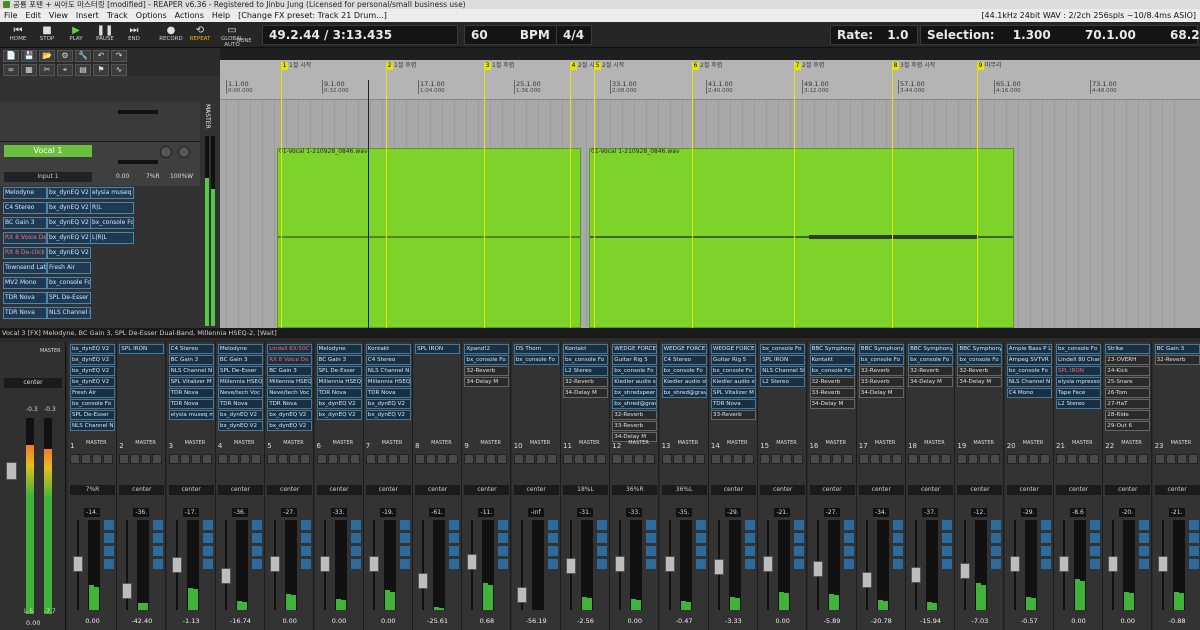  I want to click on fx-slot: Fresh Air, so click(92, 393).